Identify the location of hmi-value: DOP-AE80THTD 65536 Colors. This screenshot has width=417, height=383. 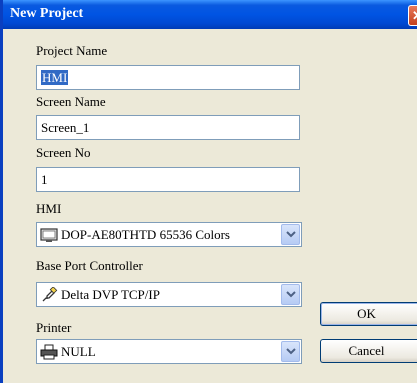
(145, 234).